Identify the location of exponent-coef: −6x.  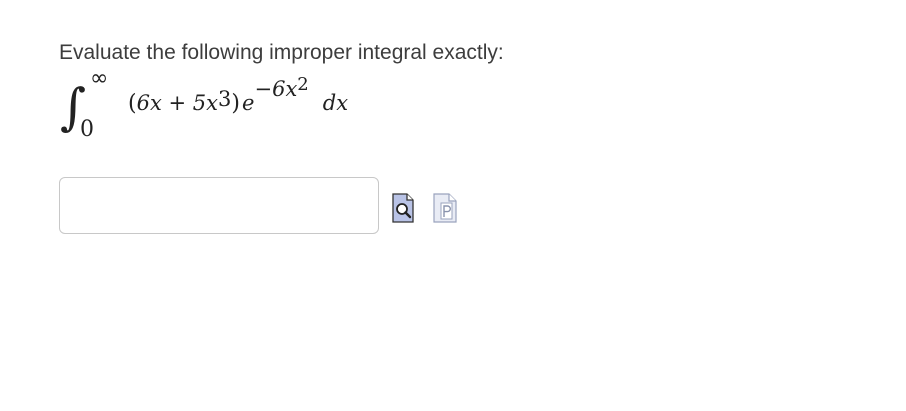
(276, 89).